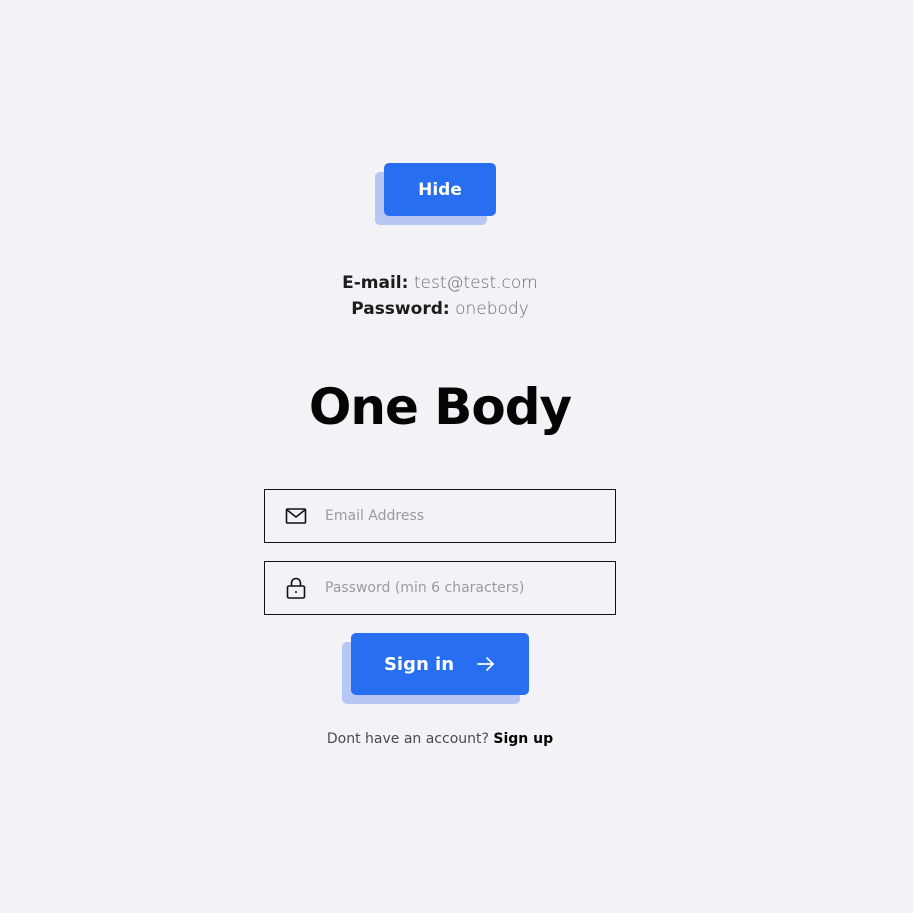 Image resolution: width=913 pixels, height=913 pixels. What do you see at coordinates (523, 739) in the screenshot?
I see `sign-up-link: Sign up` at bounding box center [523, 739].